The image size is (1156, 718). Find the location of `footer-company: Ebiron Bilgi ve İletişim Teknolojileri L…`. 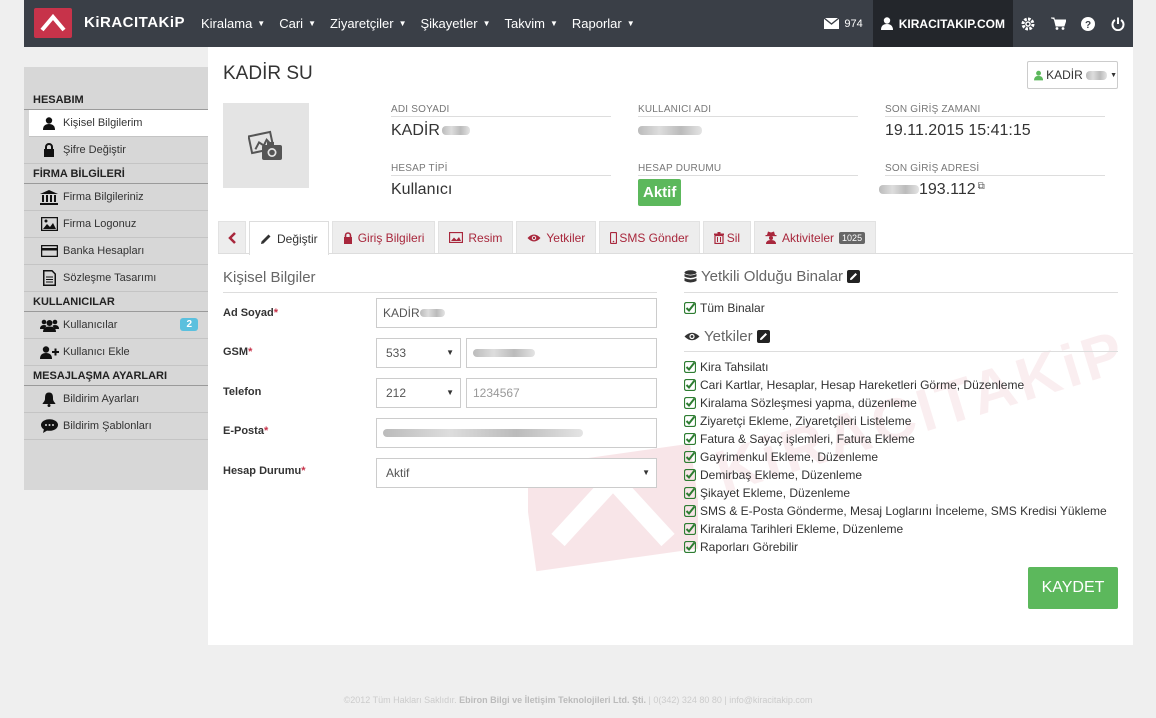

footer-company: Ebiron Bilgi ve İletişim Teknolojileri L… is located at coordinates (552, 700).